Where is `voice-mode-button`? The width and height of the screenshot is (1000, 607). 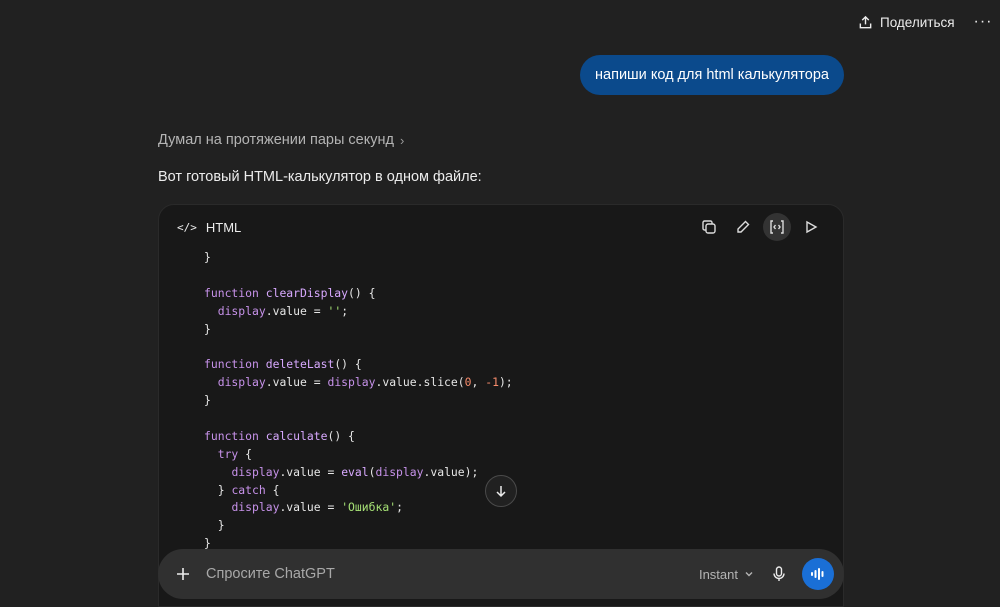
voice-mode-button is located at coordinates (818, 574).